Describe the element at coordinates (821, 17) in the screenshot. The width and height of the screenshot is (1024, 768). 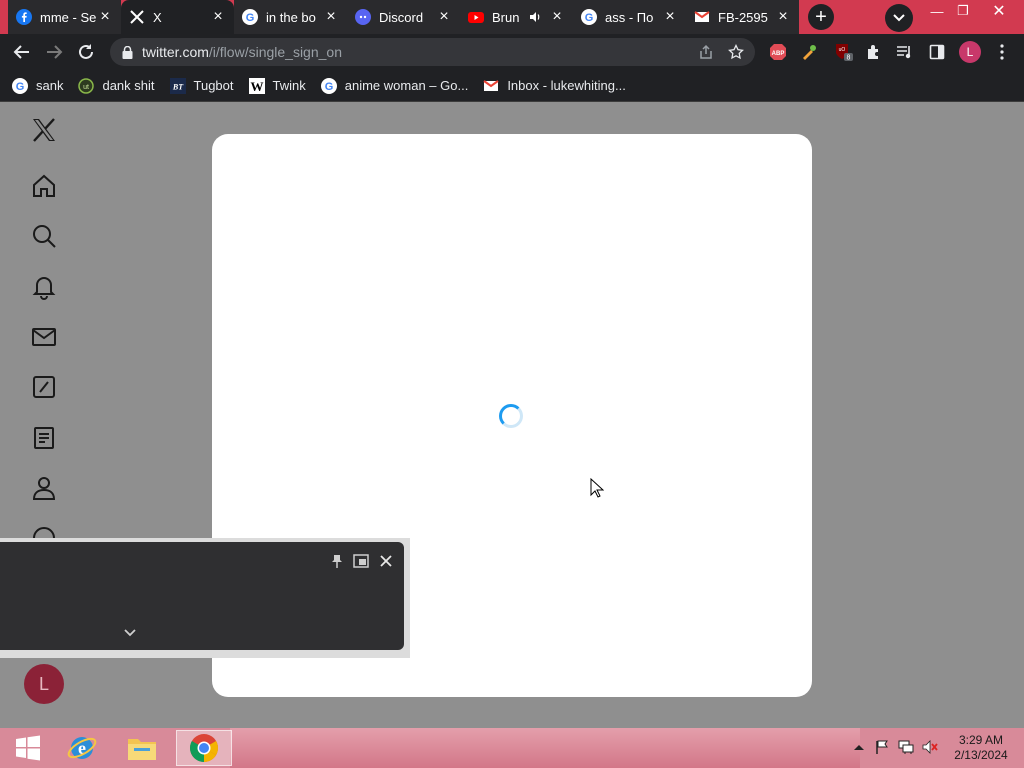
I see `new-tab-button: +` at that location.